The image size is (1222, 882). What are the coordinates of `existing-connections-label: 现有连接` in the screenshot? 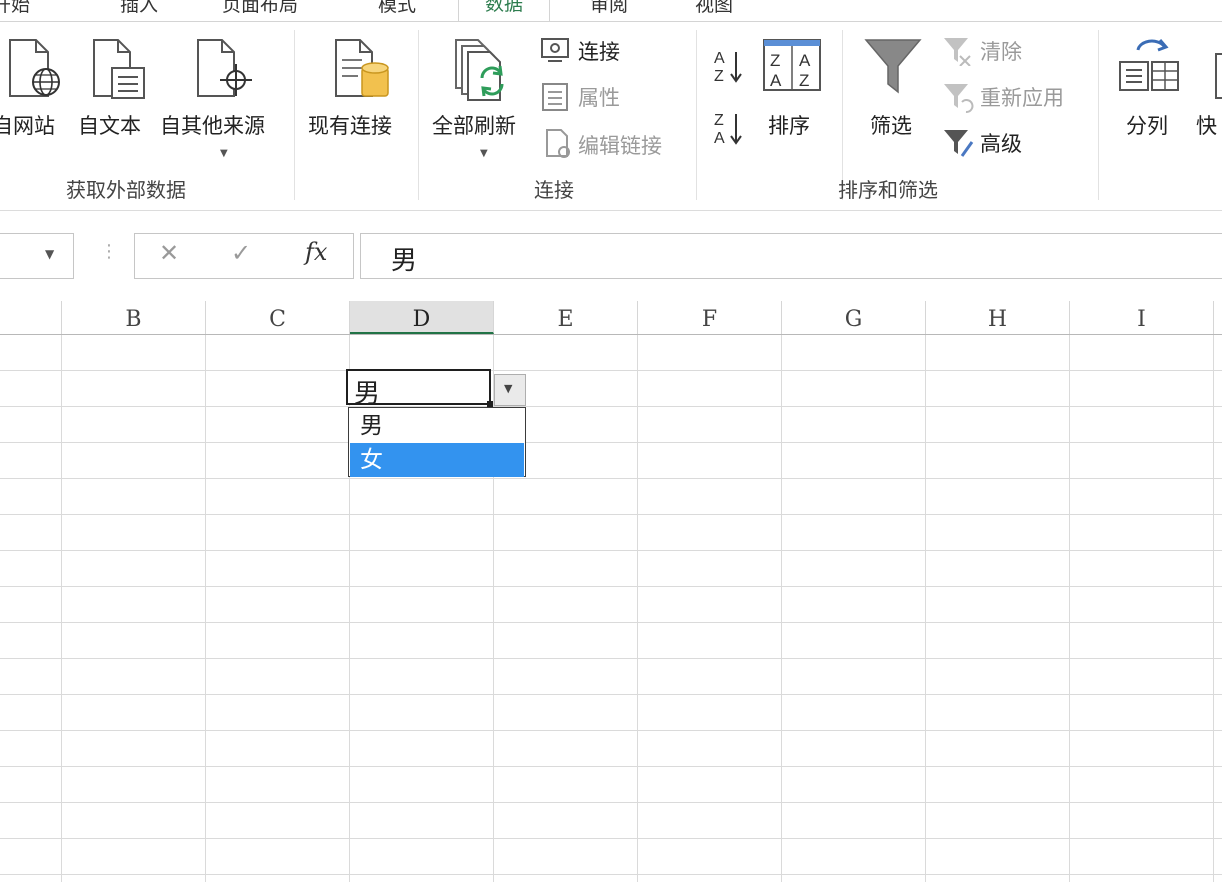 It's located at (350, 126).